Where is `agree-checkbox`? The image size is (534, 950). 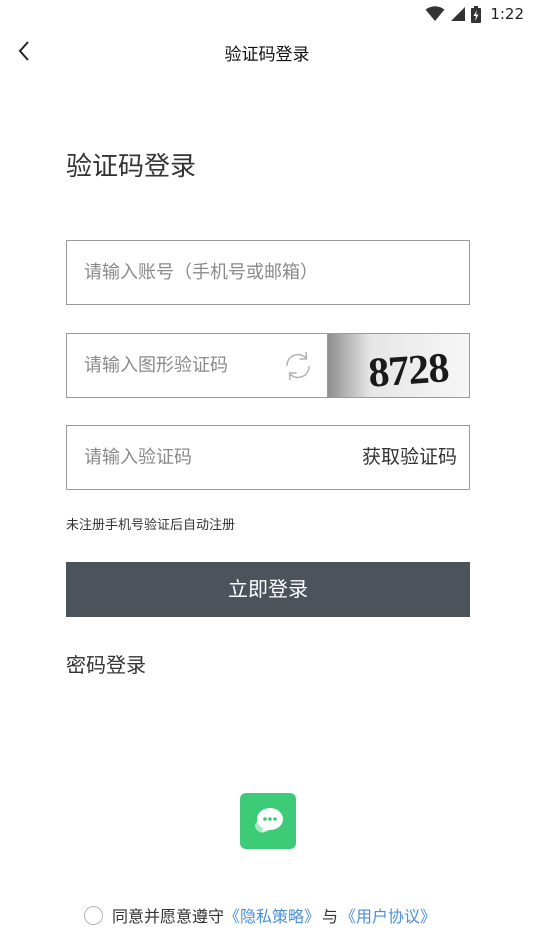 agree-checkbox is located at coordinates (93, 915).